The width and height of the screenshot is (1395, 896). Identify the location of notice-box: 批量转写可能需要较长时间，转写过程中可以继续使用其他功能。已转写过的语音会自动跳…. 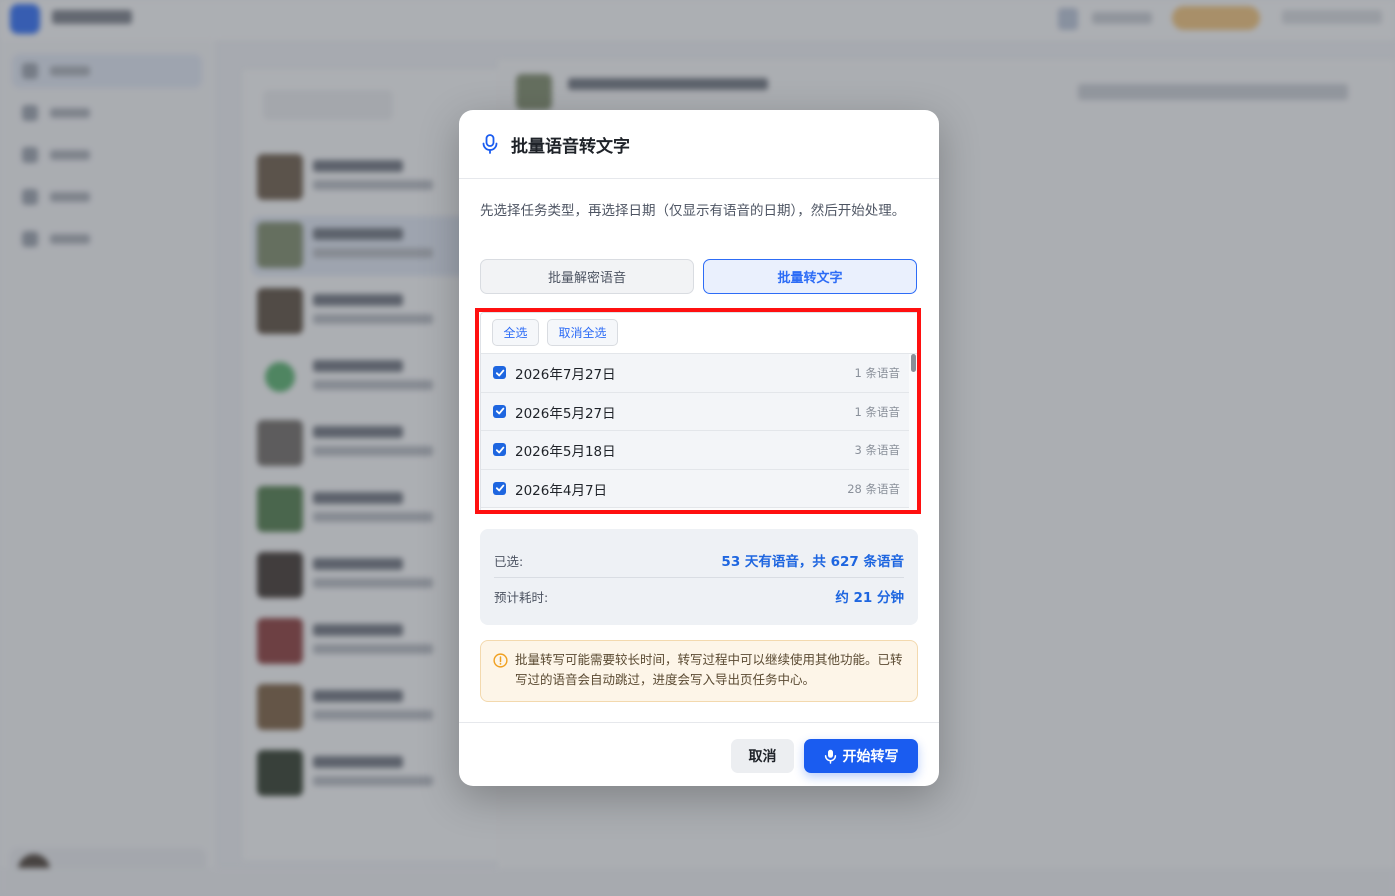
(699, 671).